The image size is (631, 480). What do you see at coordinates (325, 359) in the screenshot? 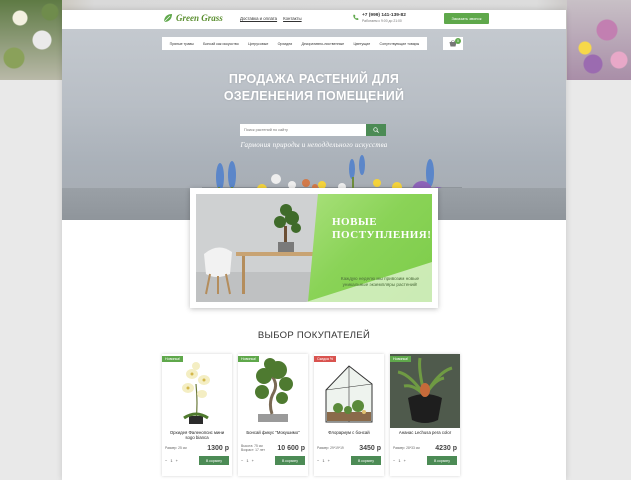
I see `badge-sale: Скидка %` at bounding box center [325, 359].